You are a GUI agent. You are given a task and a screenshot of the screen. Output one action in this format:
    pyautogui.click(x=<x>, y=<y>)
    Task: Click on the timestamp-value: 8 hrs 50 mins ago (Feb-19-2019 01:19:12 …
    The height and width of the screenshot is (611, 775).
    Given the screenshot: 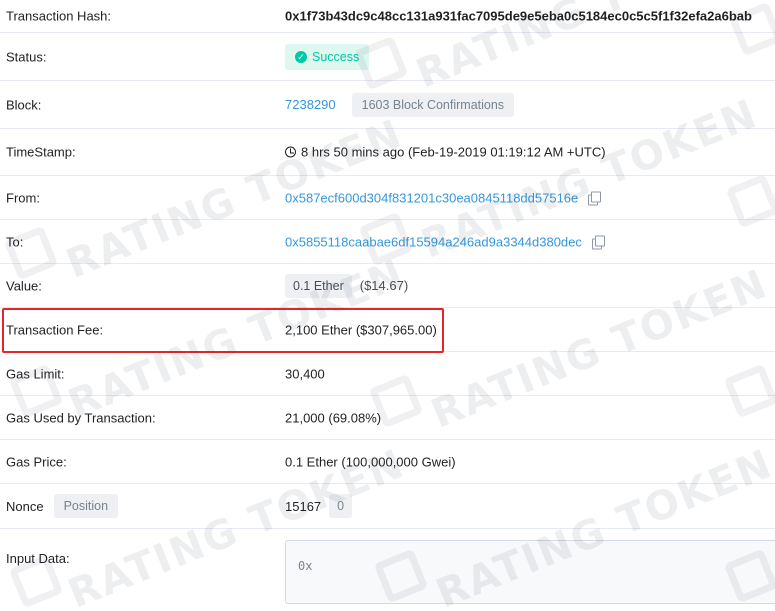 What is the action you would take?
    pyautogui.click(x=453, y=152)
    